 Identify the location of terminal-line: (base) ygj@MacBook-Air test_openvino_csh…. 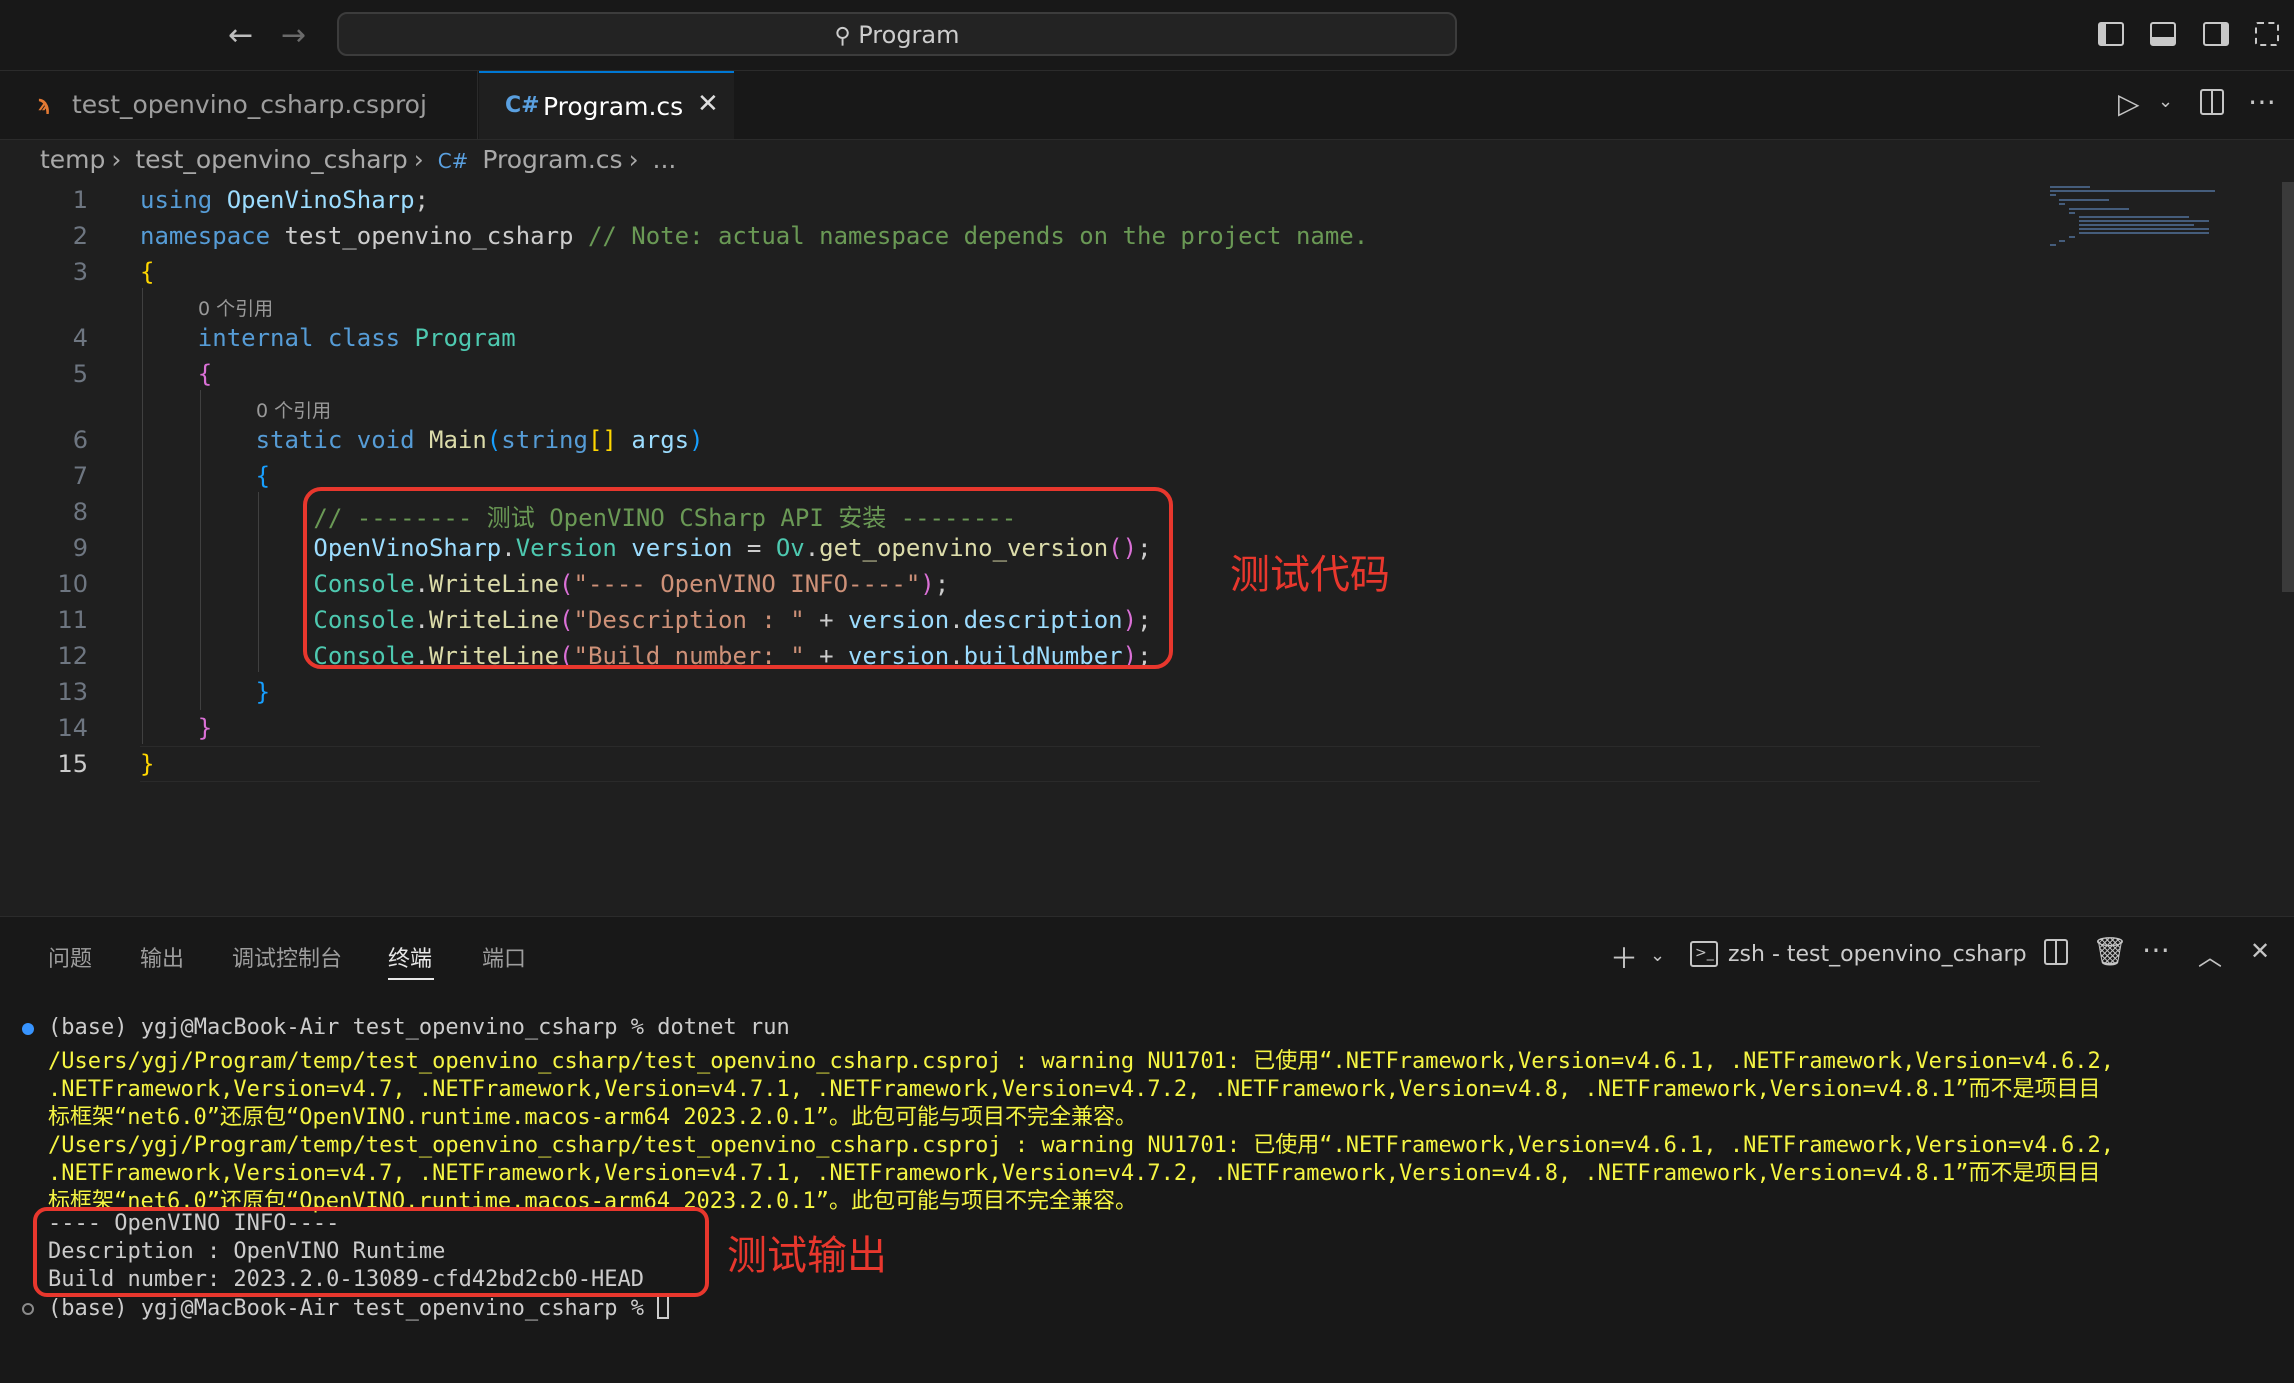
(419, 1027).